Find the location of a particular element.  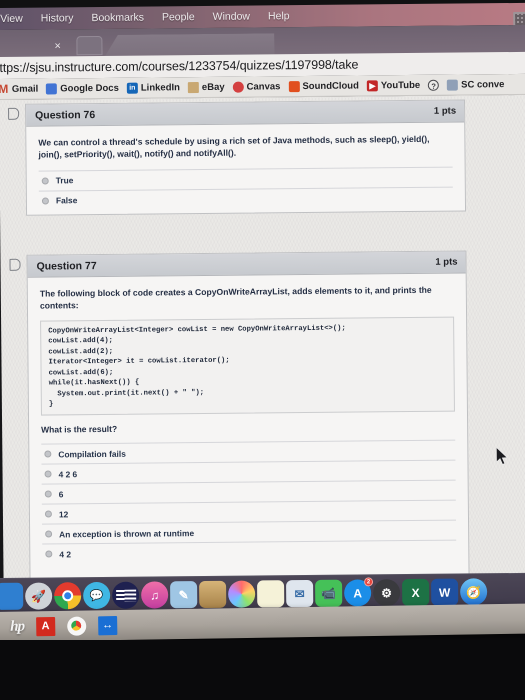

teamviewer-icon: ↔ is located at coordinates (107, 625).